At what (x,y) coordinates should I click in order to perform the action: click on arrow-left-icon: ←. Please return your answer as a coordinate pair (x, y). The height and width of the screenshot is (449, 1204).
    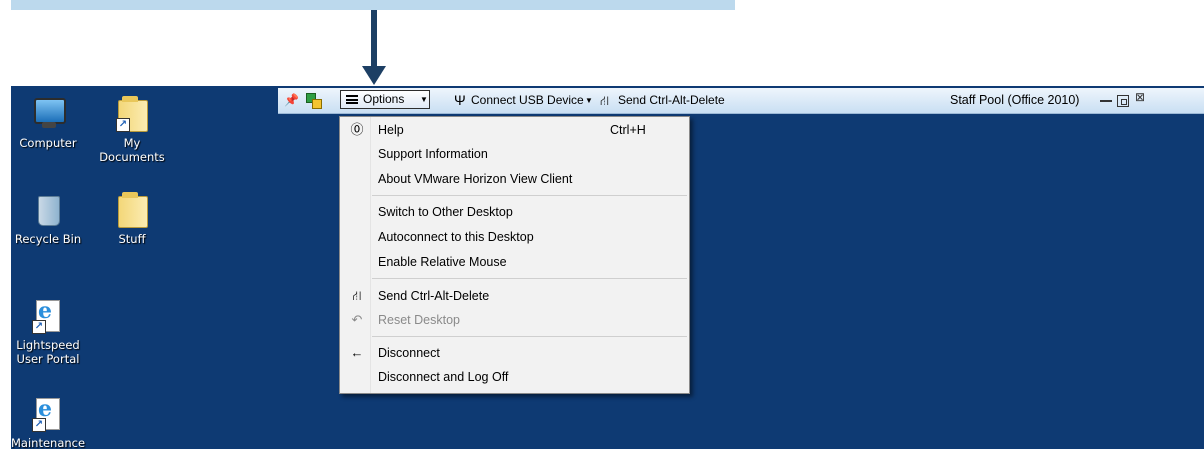
    Looking at the image, I should click on (357, 352).